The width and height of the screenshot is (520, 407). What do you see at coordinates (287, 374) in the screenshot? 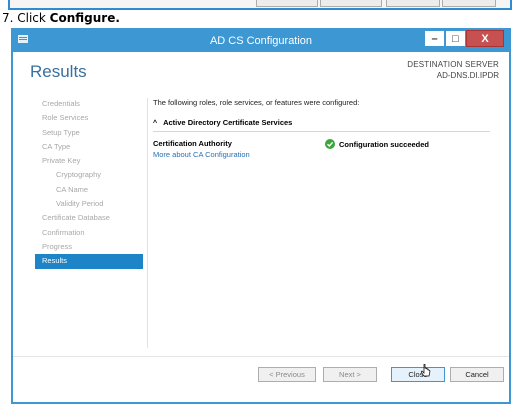
I see `previous-button: < Previous` at bounding box center [287, 374].